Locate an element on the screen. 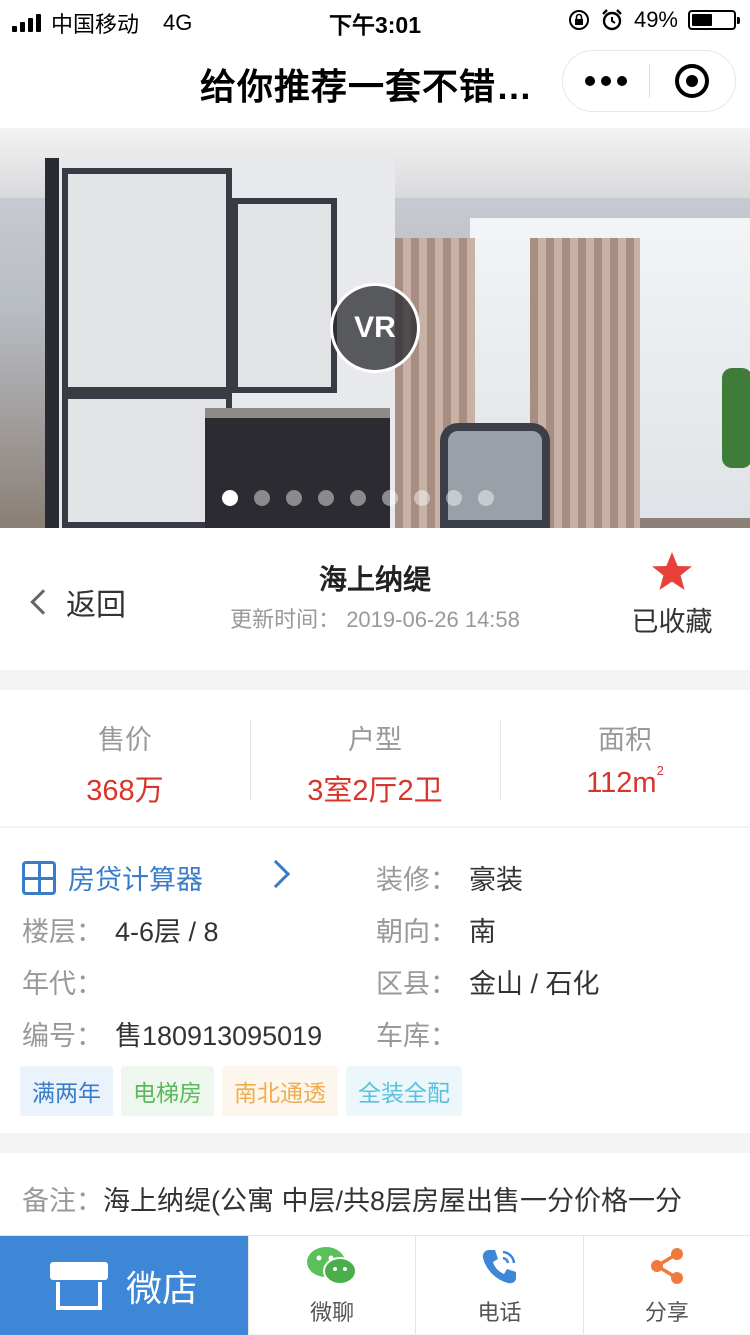 The image size is (750, 1335). stat-label: 售价 is located at coordinates (125, 740).